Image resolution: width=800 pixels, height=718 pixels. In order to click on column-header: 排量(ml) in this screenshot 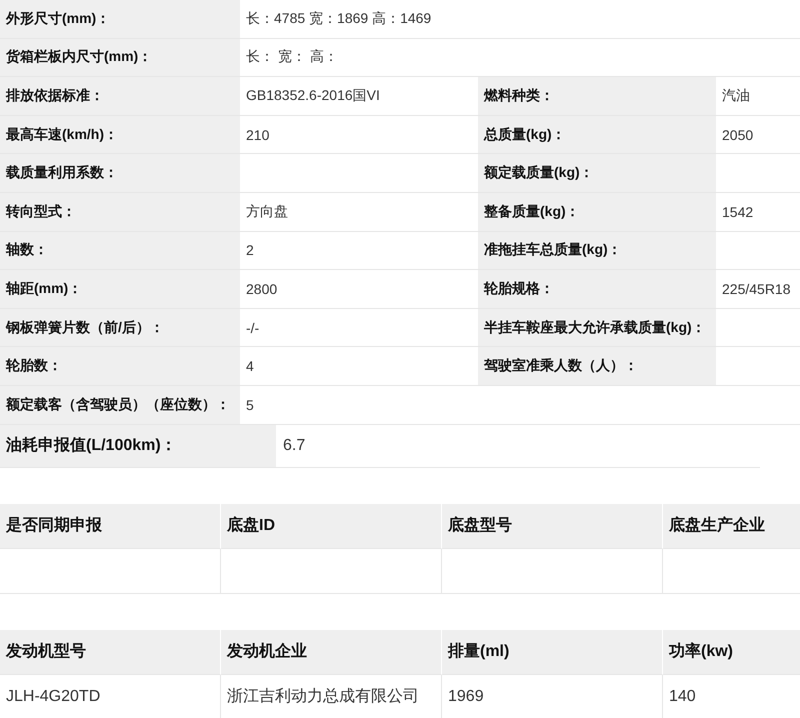, I will do `click(479, 652)`.